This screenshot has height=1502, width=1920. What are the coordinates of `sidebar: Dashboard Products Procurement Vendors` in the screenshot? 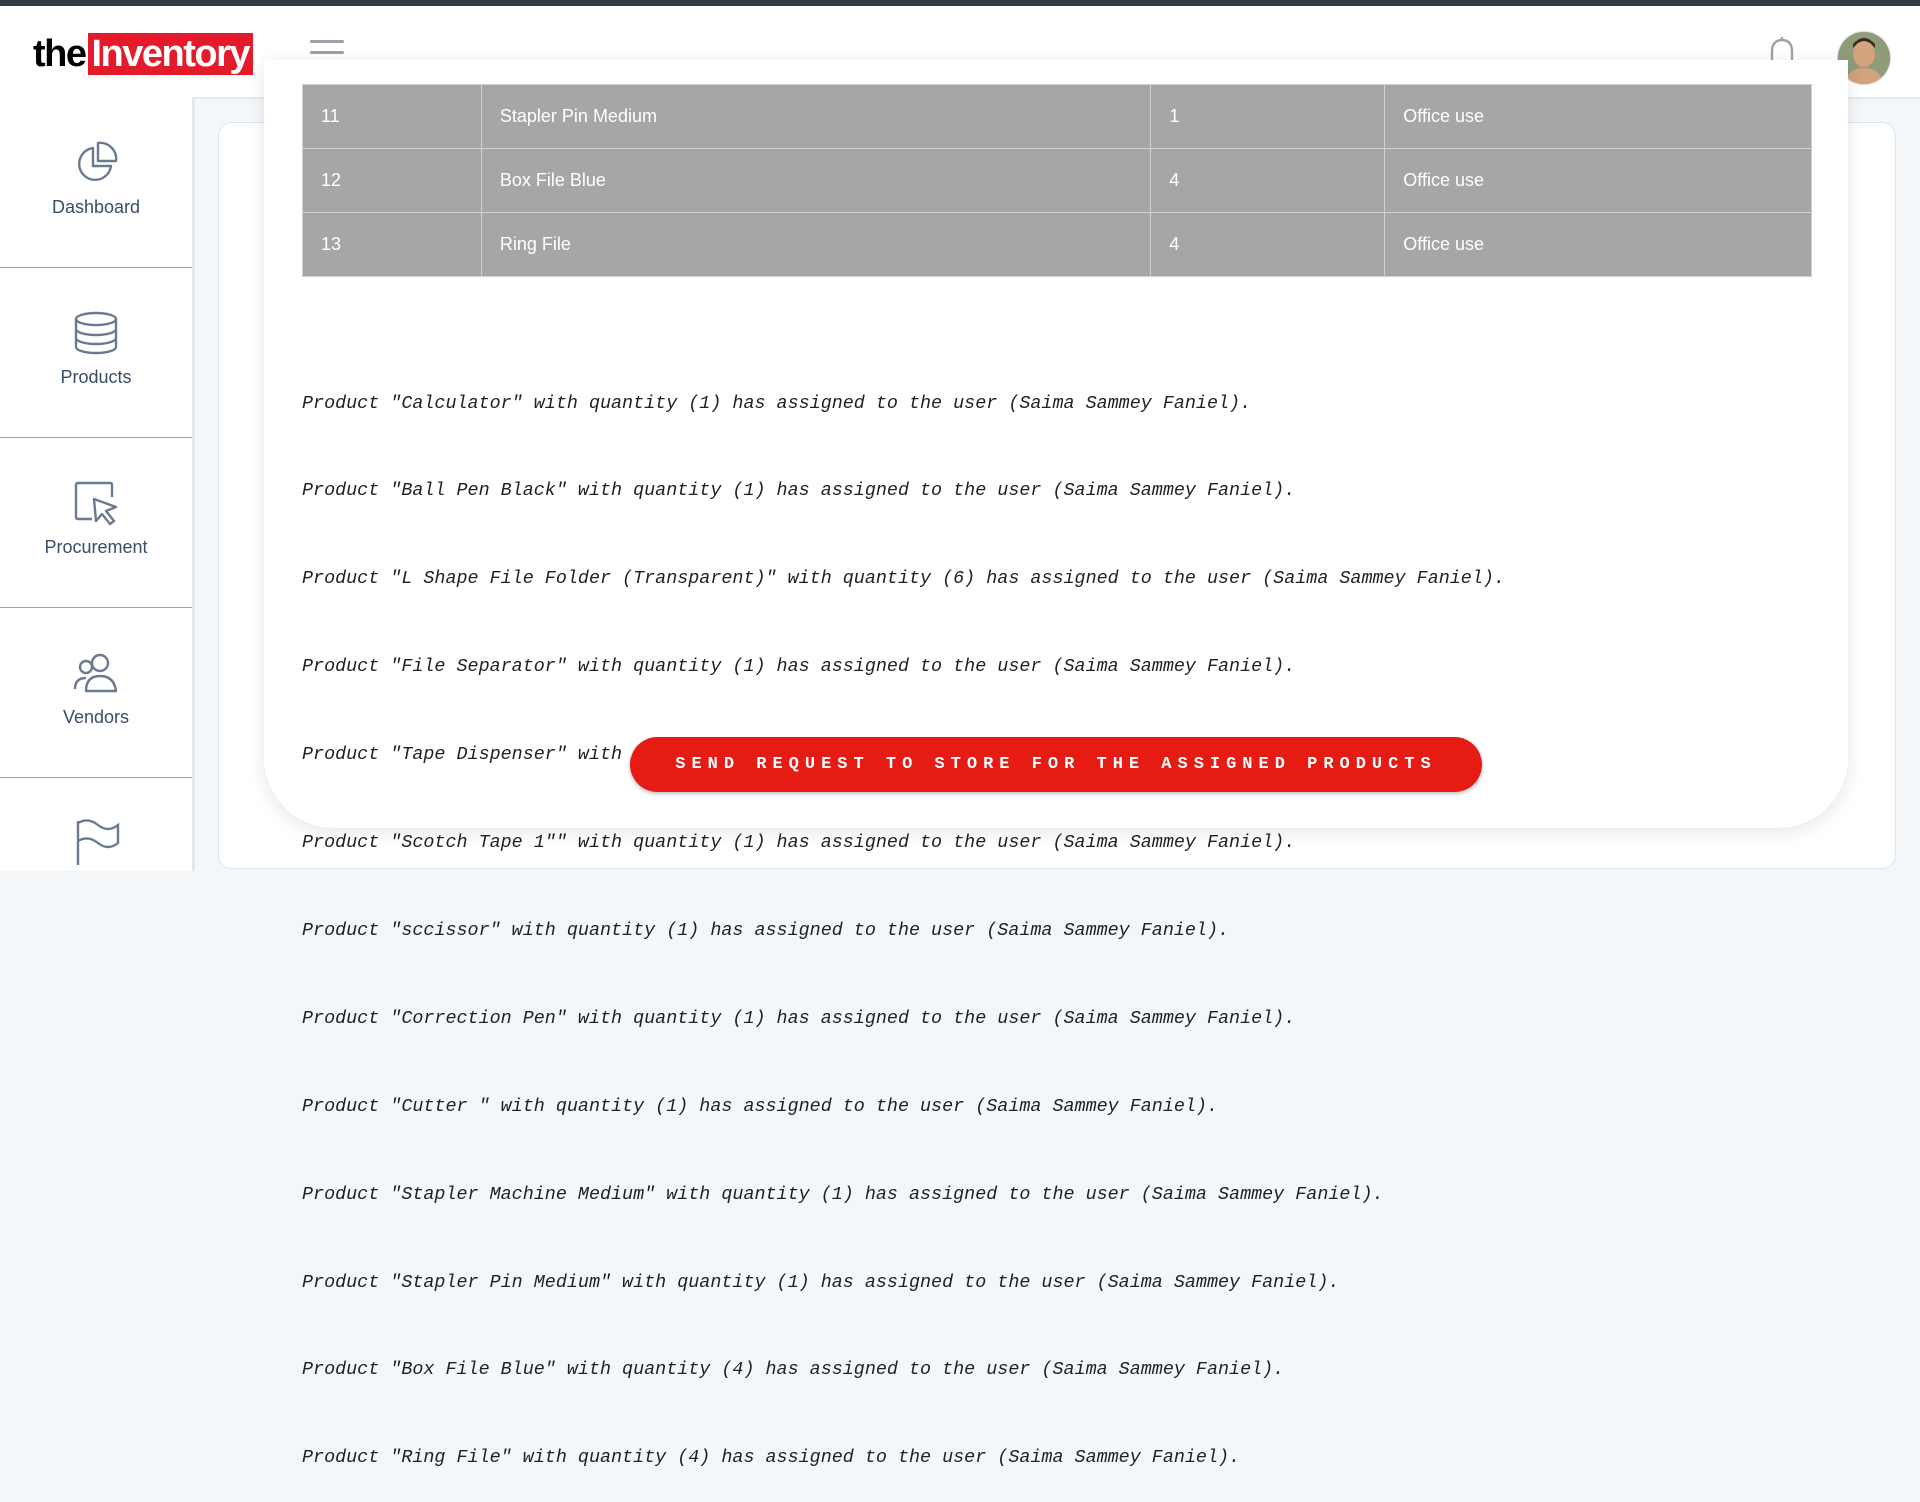 It's located at (97, 484).